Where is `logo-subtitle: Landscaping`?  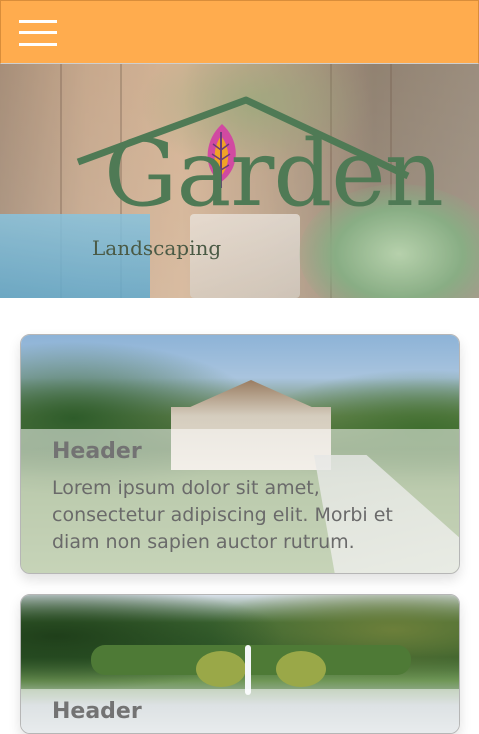 logo-subtitle: Landscaping is located at coordinates (157, 248).